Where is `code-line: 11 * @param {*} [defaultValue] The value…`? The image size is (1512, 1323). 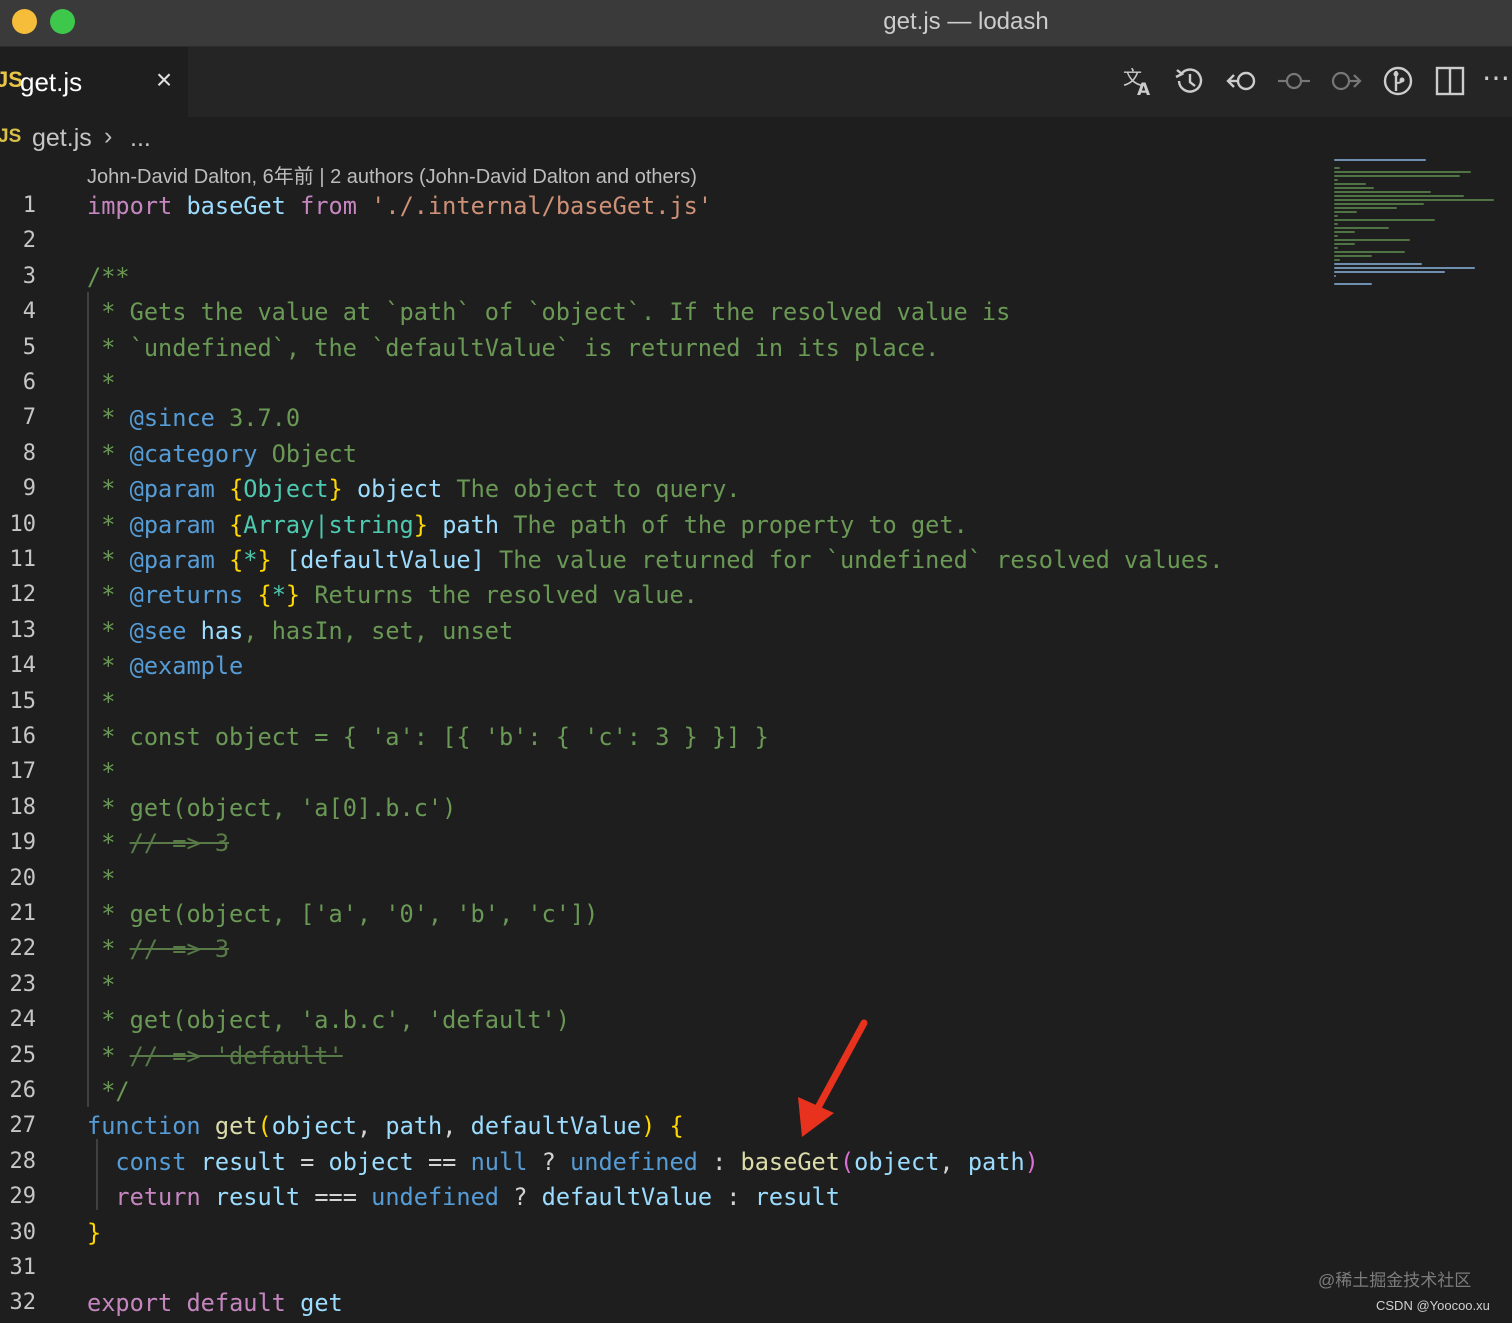 code-line: 11 * @param {*} [defaultValue] The value… is located at coordinates (660, 560).